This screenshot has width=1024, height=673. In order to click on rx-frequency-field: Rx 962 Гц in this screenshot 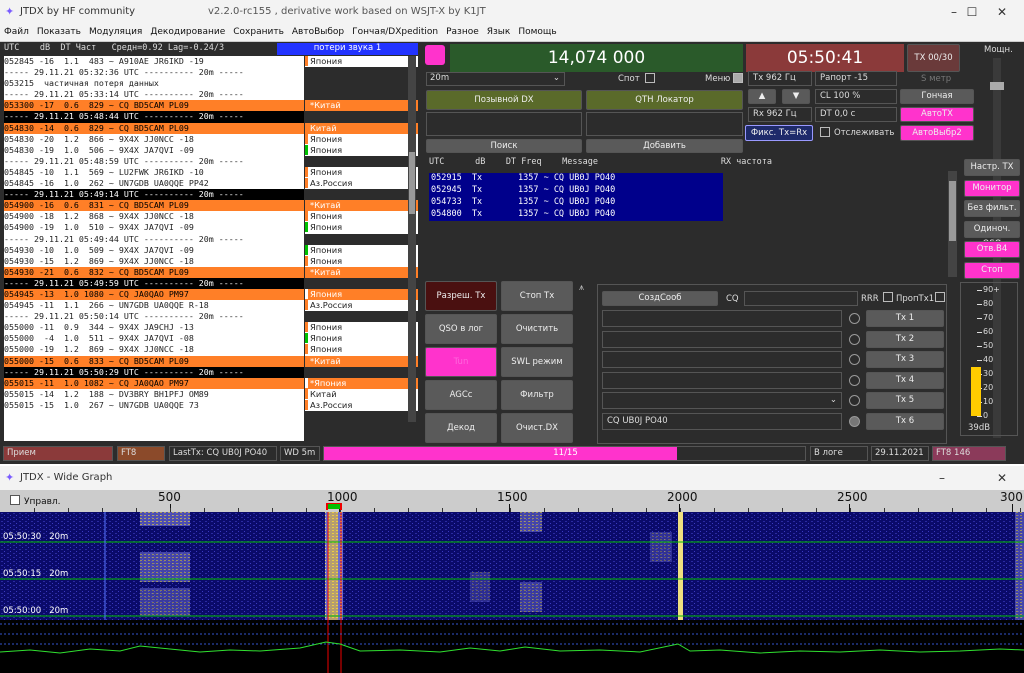, I will do `click(780, 114)`.